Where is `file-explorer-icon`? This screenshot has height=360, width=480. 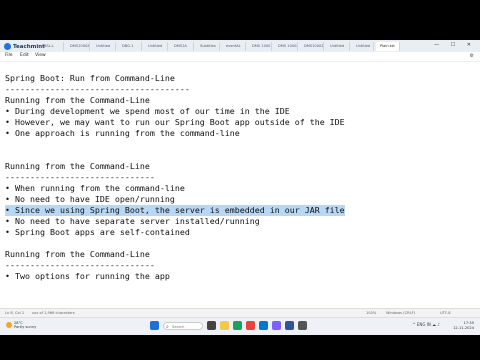 file-explorer-icon is located at coordinates (224, 325).